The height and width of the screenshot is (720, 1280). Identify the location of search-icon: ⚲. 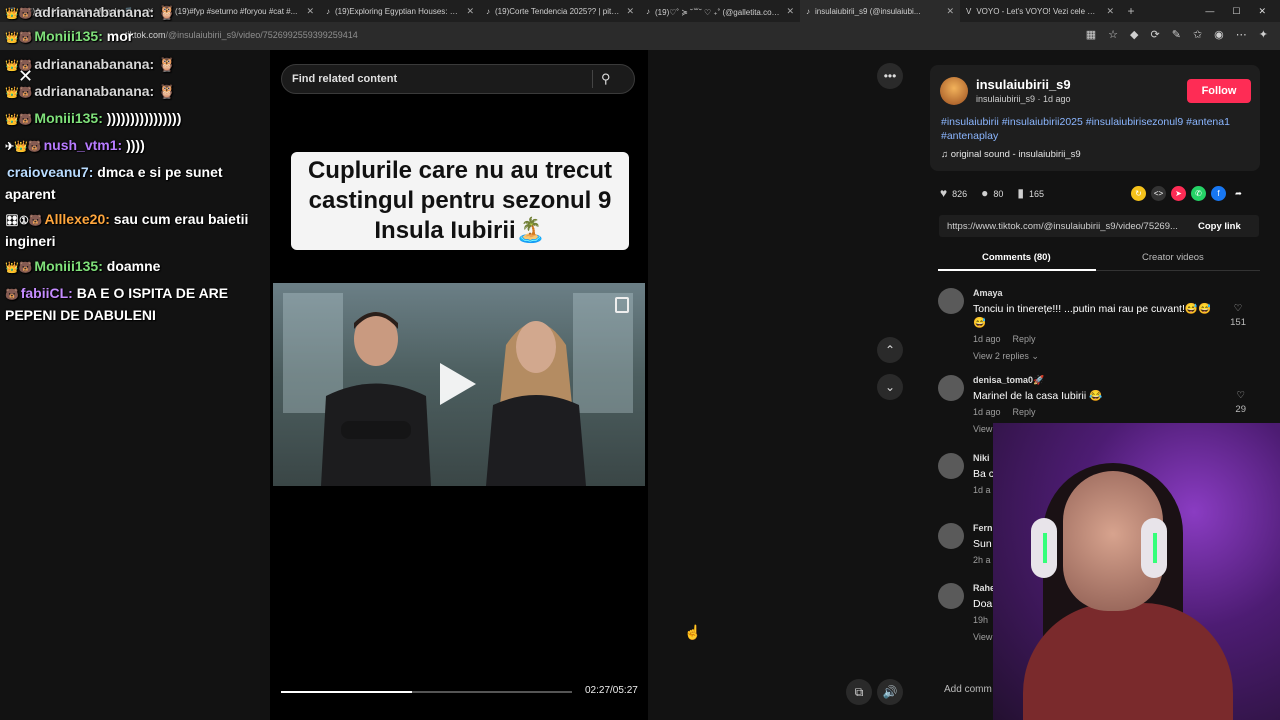
(606, 79).